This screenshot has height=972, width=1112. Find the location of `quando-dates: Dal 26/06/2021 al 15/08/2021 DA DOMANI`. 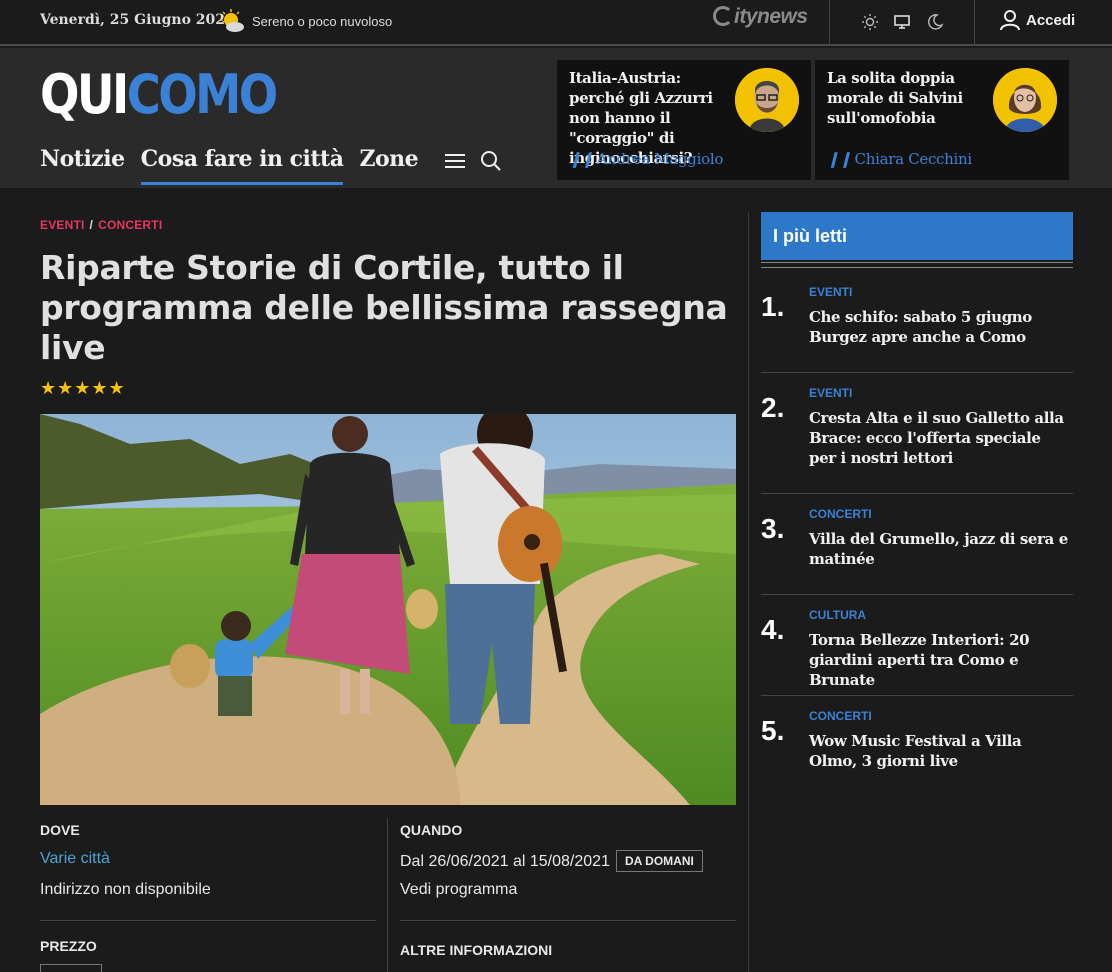

quando-dates: Dal 26/06/2021 al 15/08/2021 DA DOMANI is located at coordinates (551, 861).